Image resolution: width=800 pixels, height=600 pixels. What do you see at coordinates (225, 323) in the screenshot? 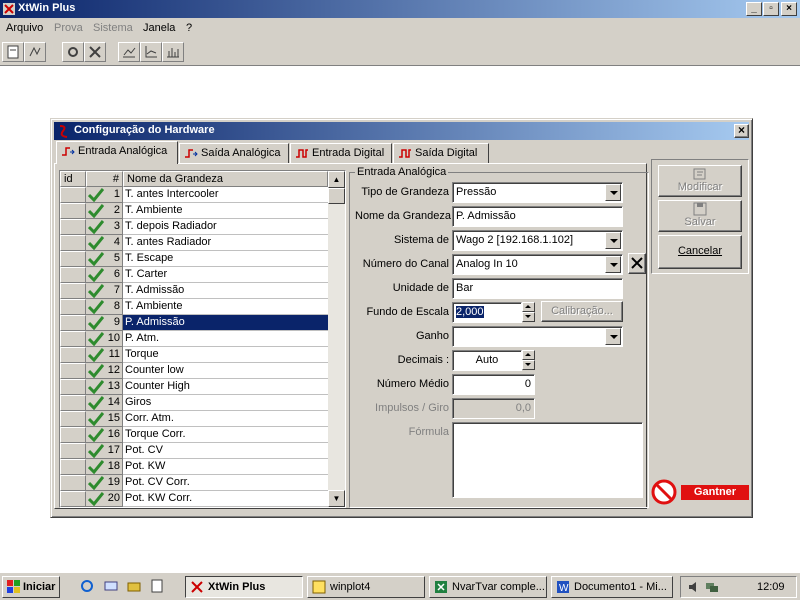
I see `row-name-cell: P. Admissão` at bounding box center [225, 323].